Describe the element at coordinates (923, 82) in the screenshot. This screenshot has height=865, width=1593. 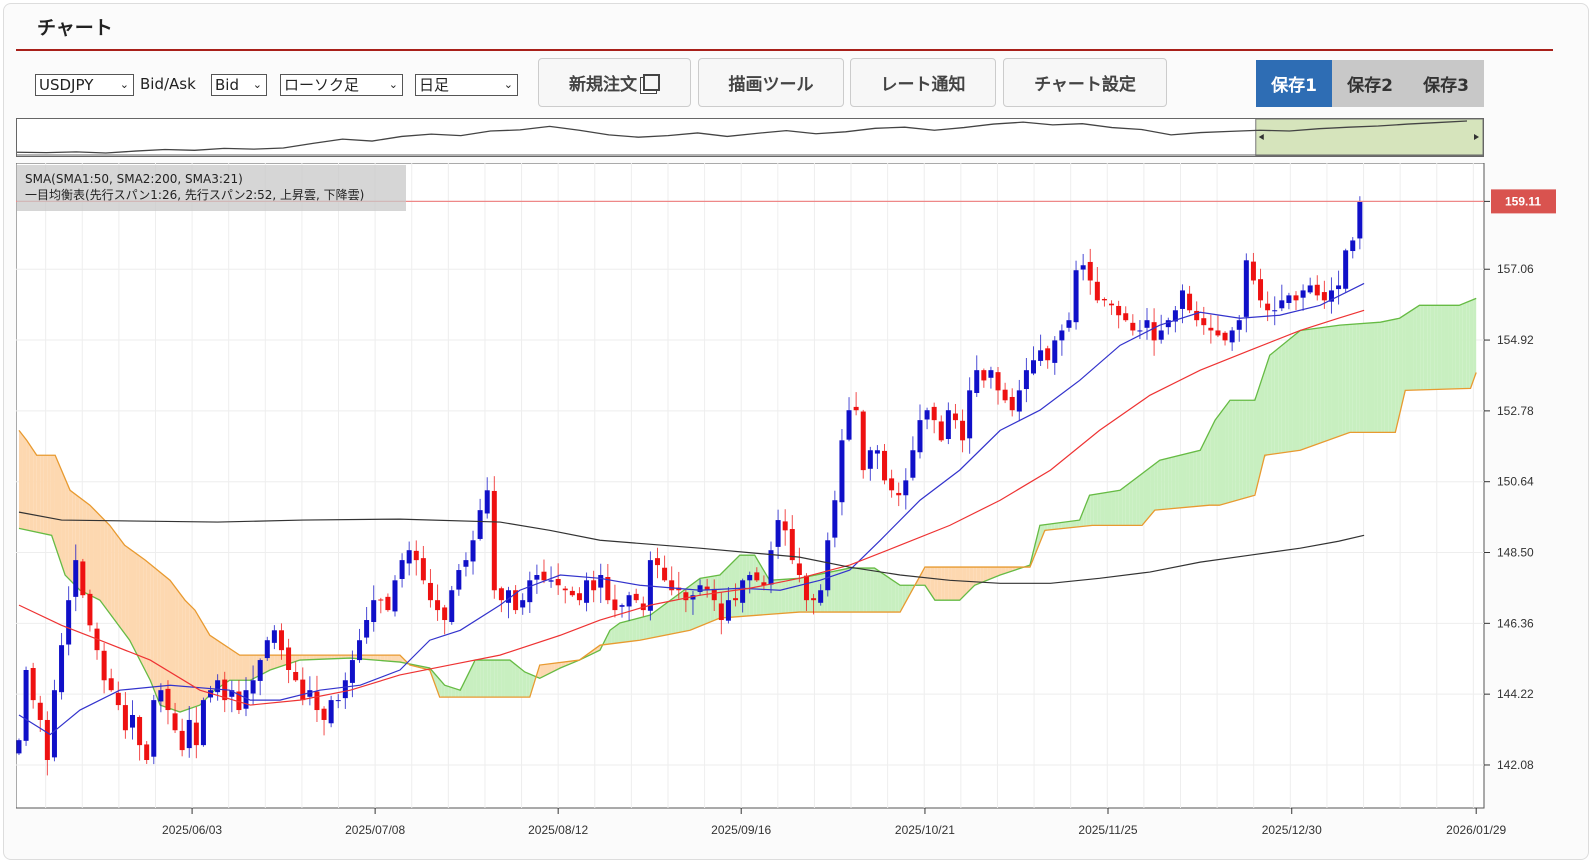
I see `rate-alert-button: レート通知` at that location.